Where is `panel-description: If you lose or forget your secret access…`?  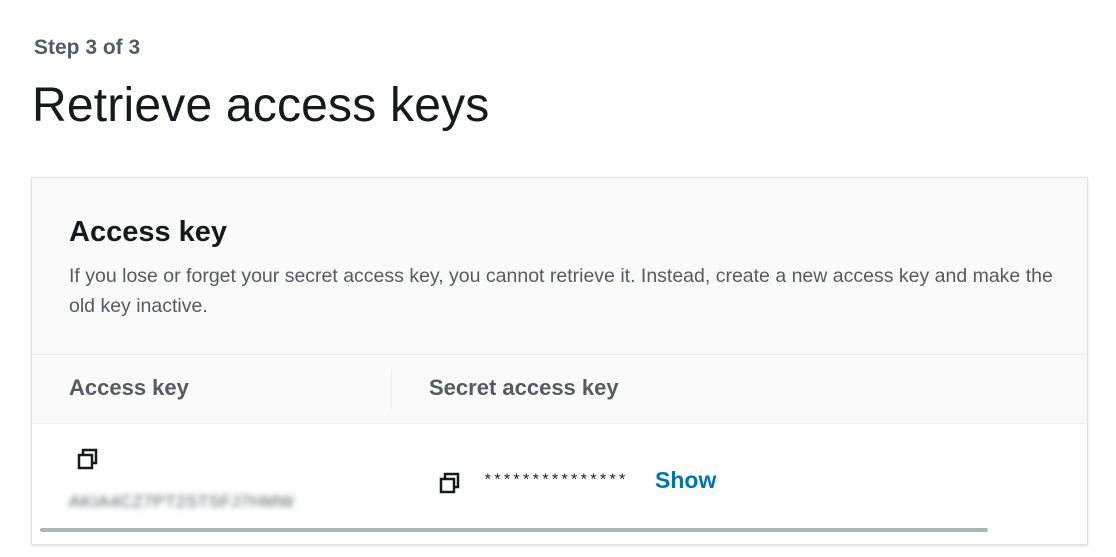 panel-description: If you lose or forget your secret access… is located at coordinates (561, 291).